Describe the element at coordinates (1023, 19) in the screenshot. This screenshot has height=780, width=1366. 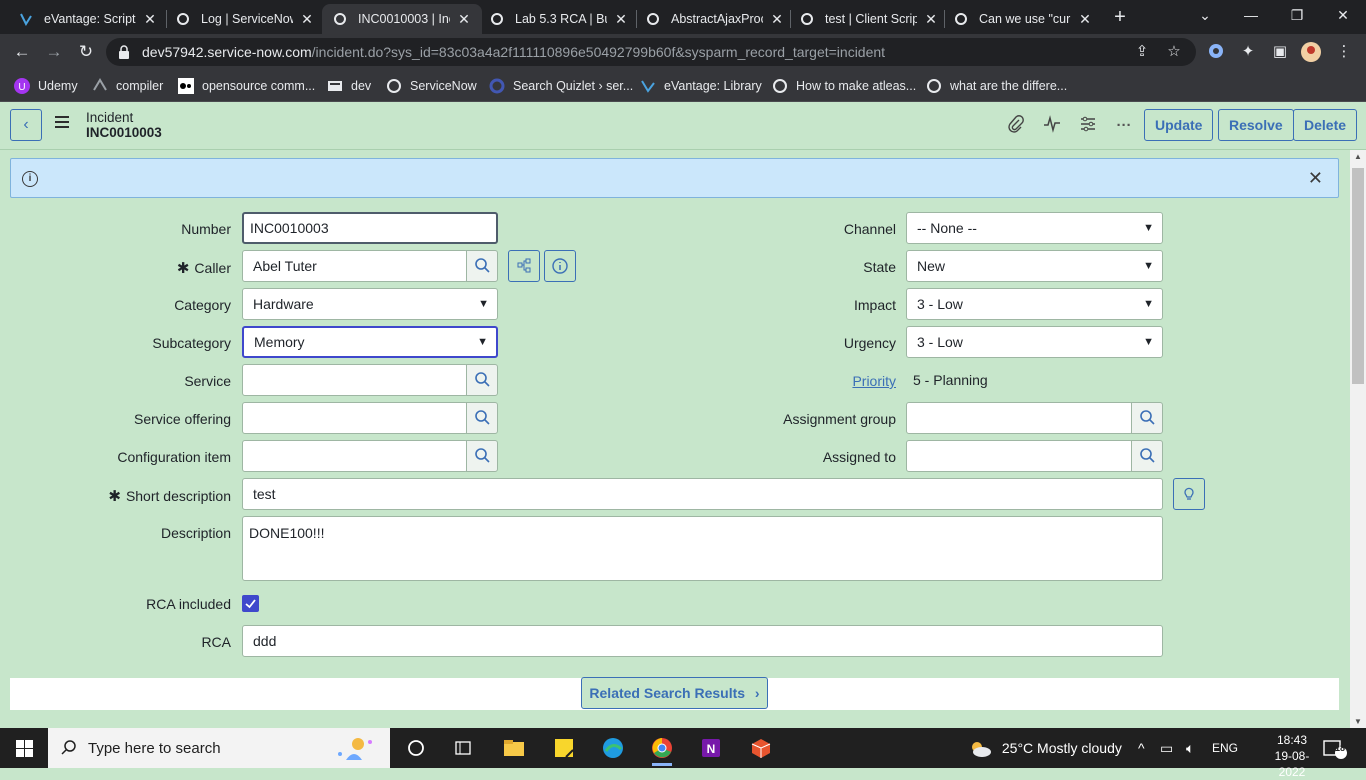
I see `browser-tab: Can we use "curr ✕` at that location.